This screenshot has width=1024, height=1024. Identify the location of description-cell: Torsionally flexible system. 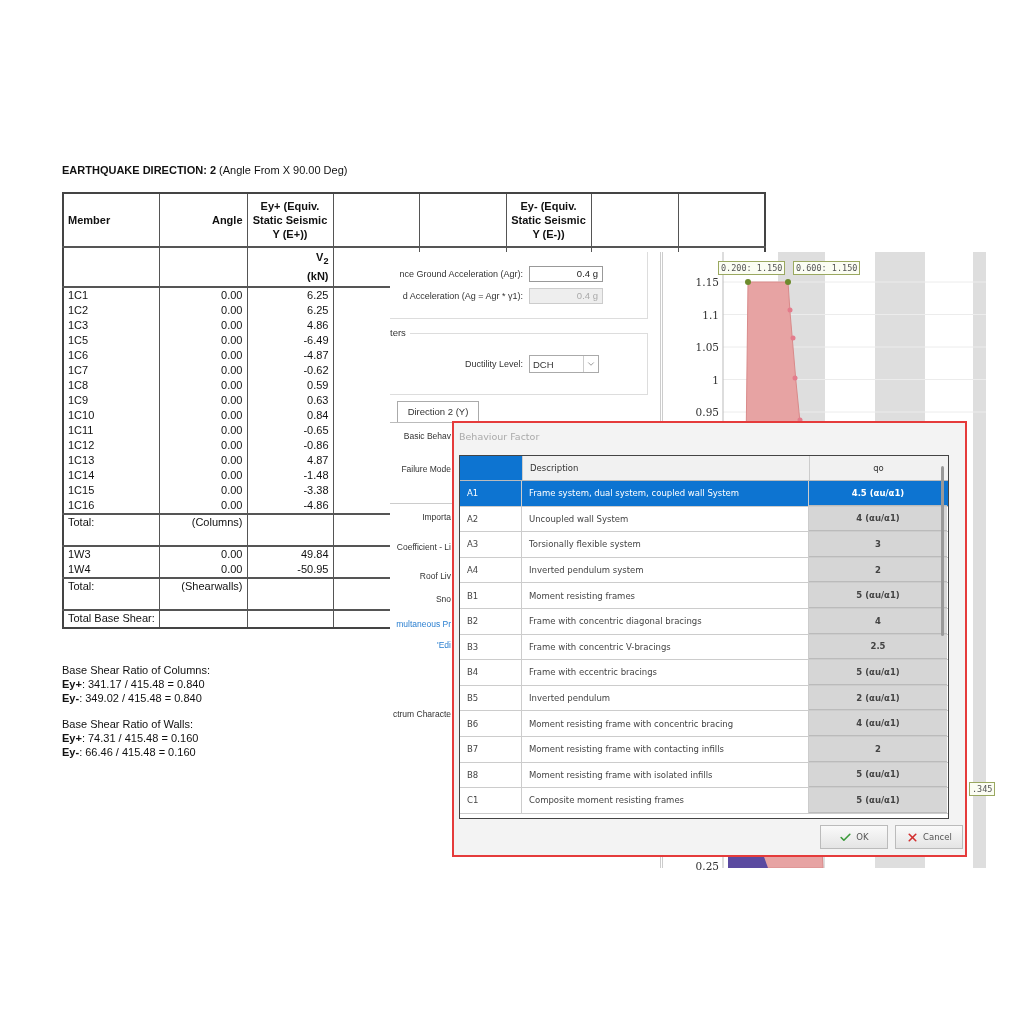
(585, 544).